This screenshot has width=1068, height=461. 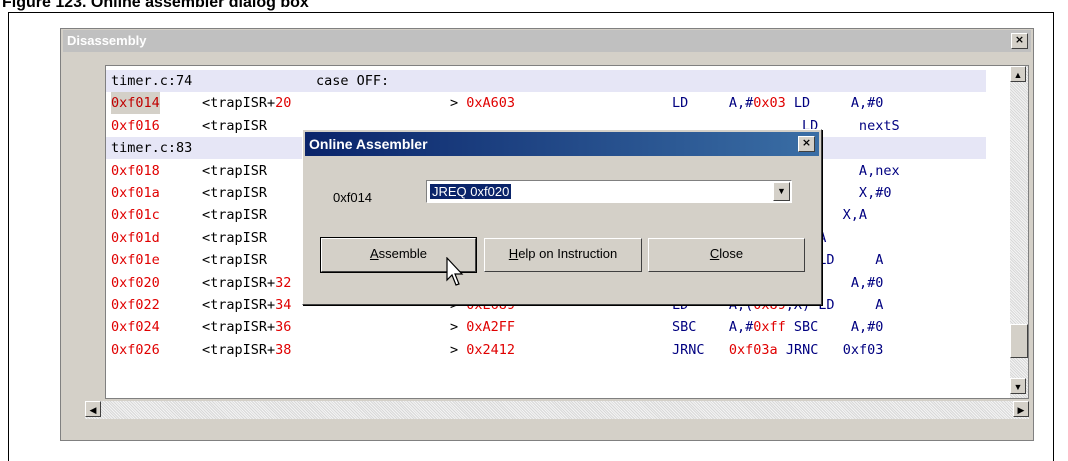 I want to click on scroll-up-button: ▲, so click(x=1018, y=74).